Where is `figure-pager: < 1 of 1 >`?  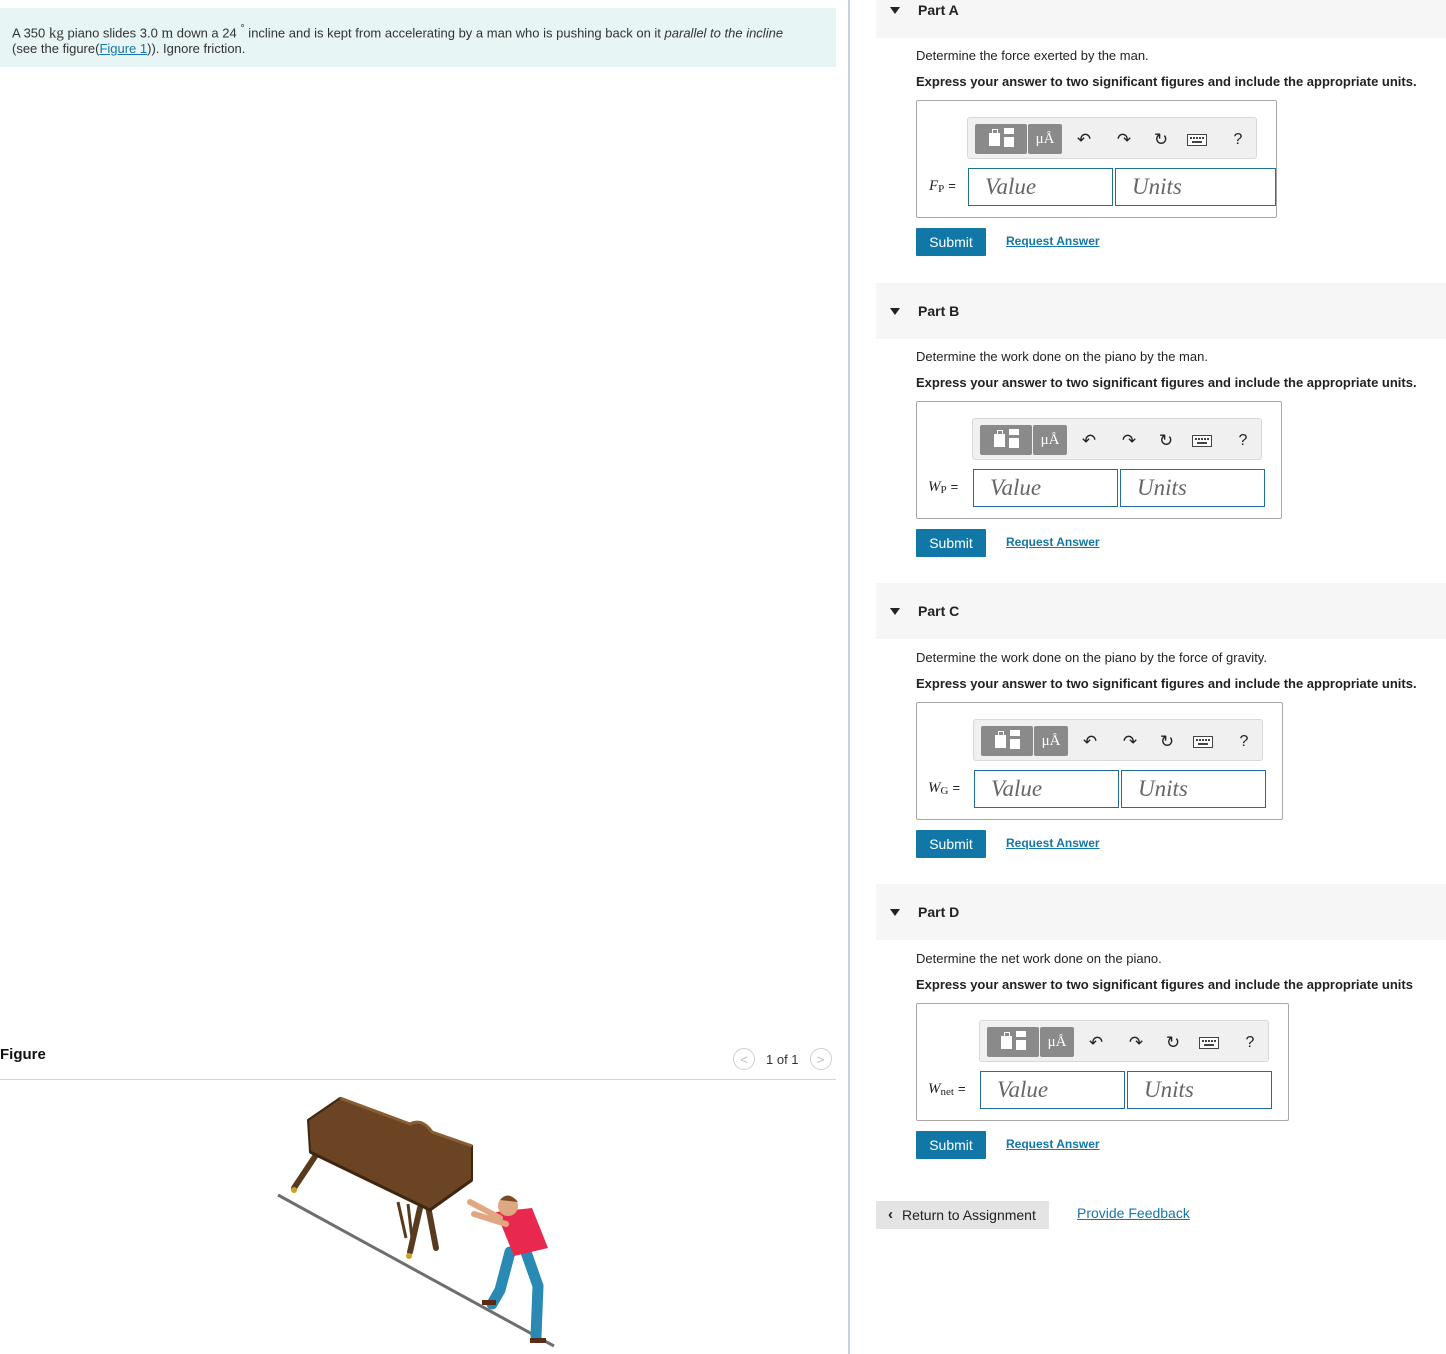
figure-pager: < 1 of 1 > is located at coordinates (782, 1059).